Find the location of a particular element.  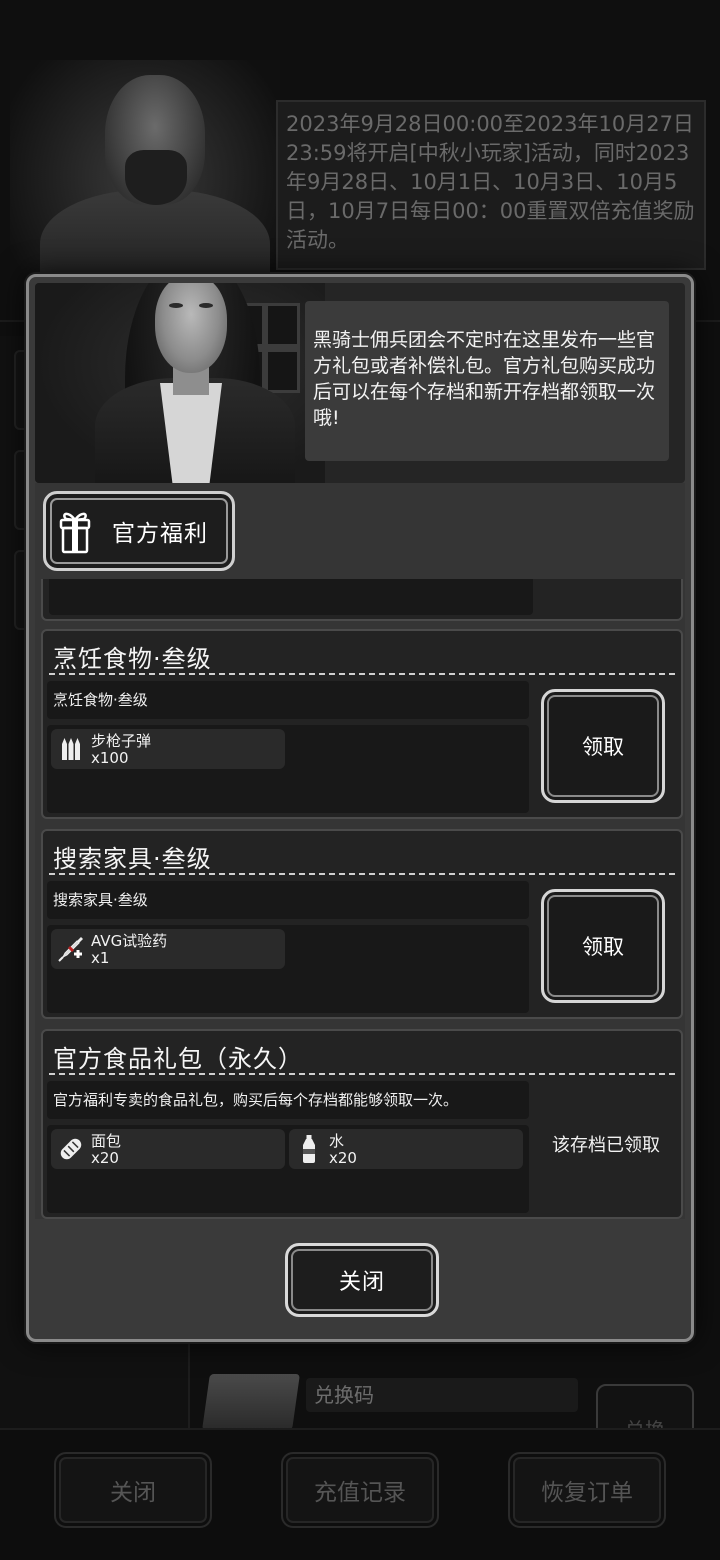

npc-man-beard is located at coordinates (156, 177).